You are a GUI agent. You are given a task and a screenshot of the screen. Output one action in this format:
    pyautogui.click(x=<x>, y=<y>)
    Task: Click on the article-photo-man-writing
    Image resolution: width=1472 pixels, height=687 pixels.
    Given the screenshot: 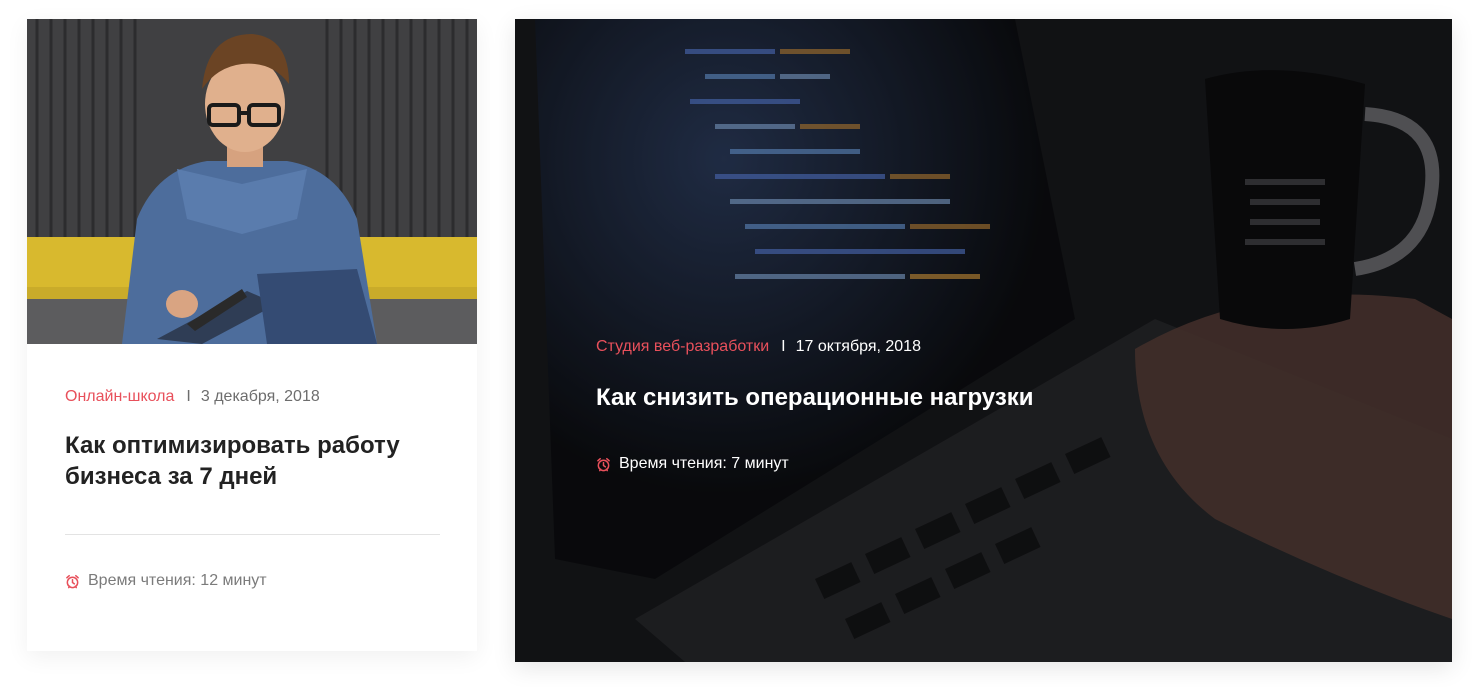 What is the action you would take?
    pyautogui.click(x=252, y=181)
    